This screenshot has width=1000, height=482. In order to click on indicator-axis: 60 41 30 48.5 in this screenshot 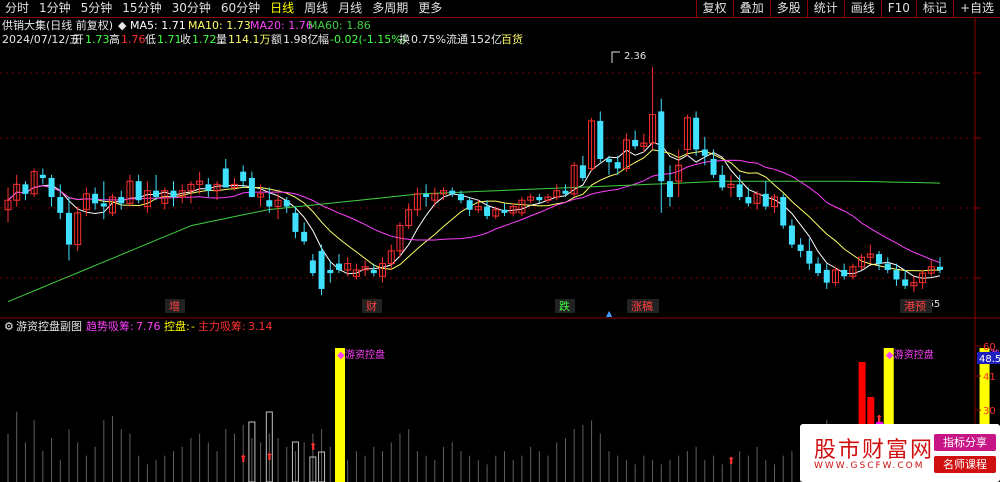, I will do `click(987, 379)`.